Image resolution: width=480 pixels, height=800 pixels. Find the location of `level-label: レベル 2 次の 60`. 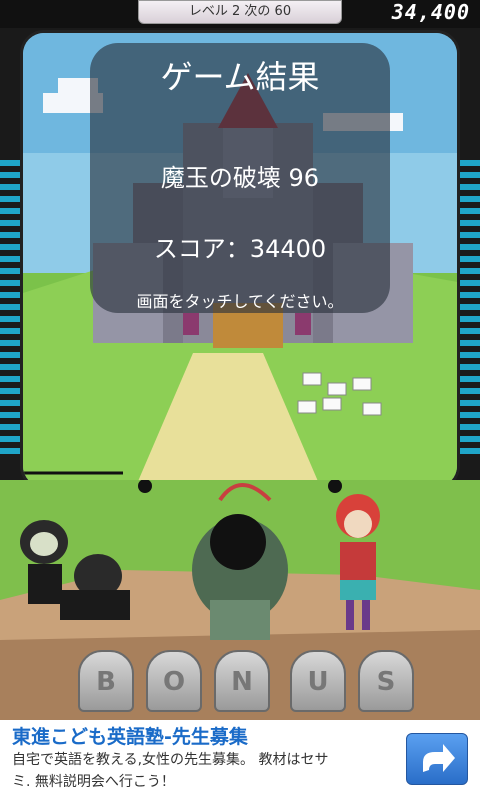

level-label: レベル 2 次の 60 is located at coordinates (240, 11).